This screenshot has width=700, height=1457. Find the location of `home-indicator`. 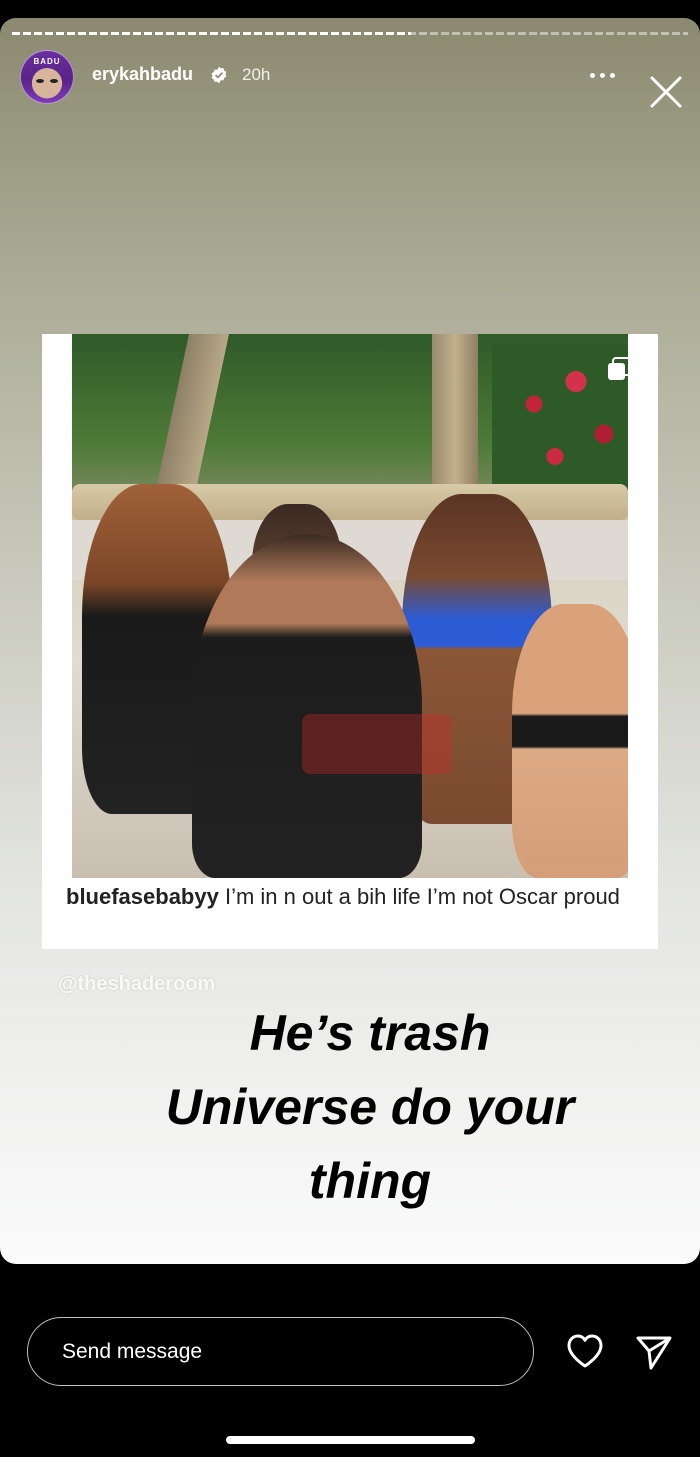

home-indicator is located at coordinates (350, 1440).